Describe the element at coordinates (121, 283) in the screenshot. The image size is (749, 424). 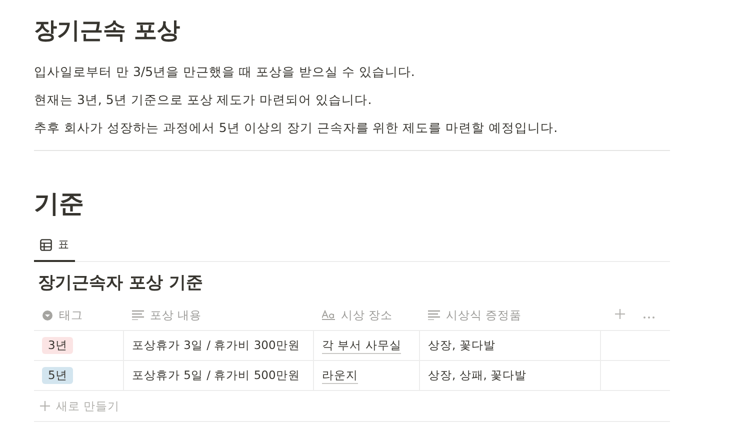
I see `table-title: 장기근속자 포상 기준` at that location.